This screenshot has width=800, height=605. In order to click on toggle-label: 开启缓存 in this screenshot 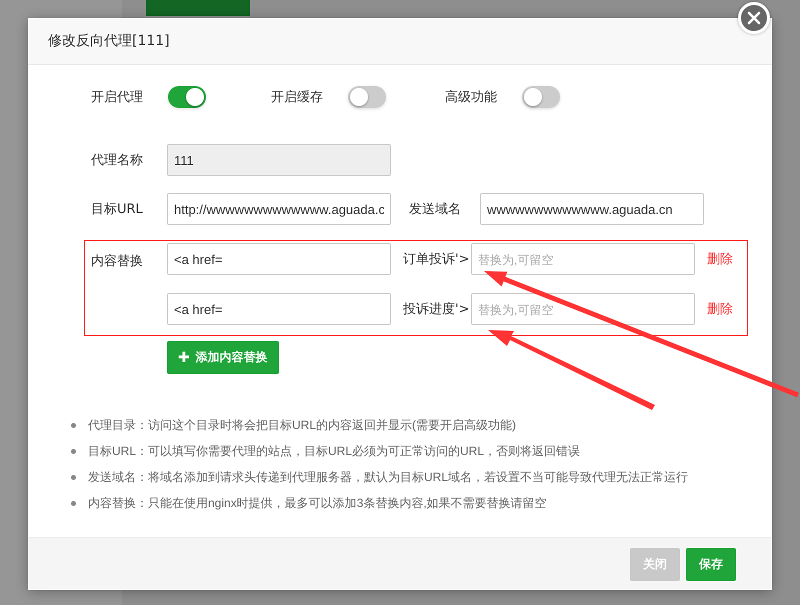, I will do `click(297, 97)`.